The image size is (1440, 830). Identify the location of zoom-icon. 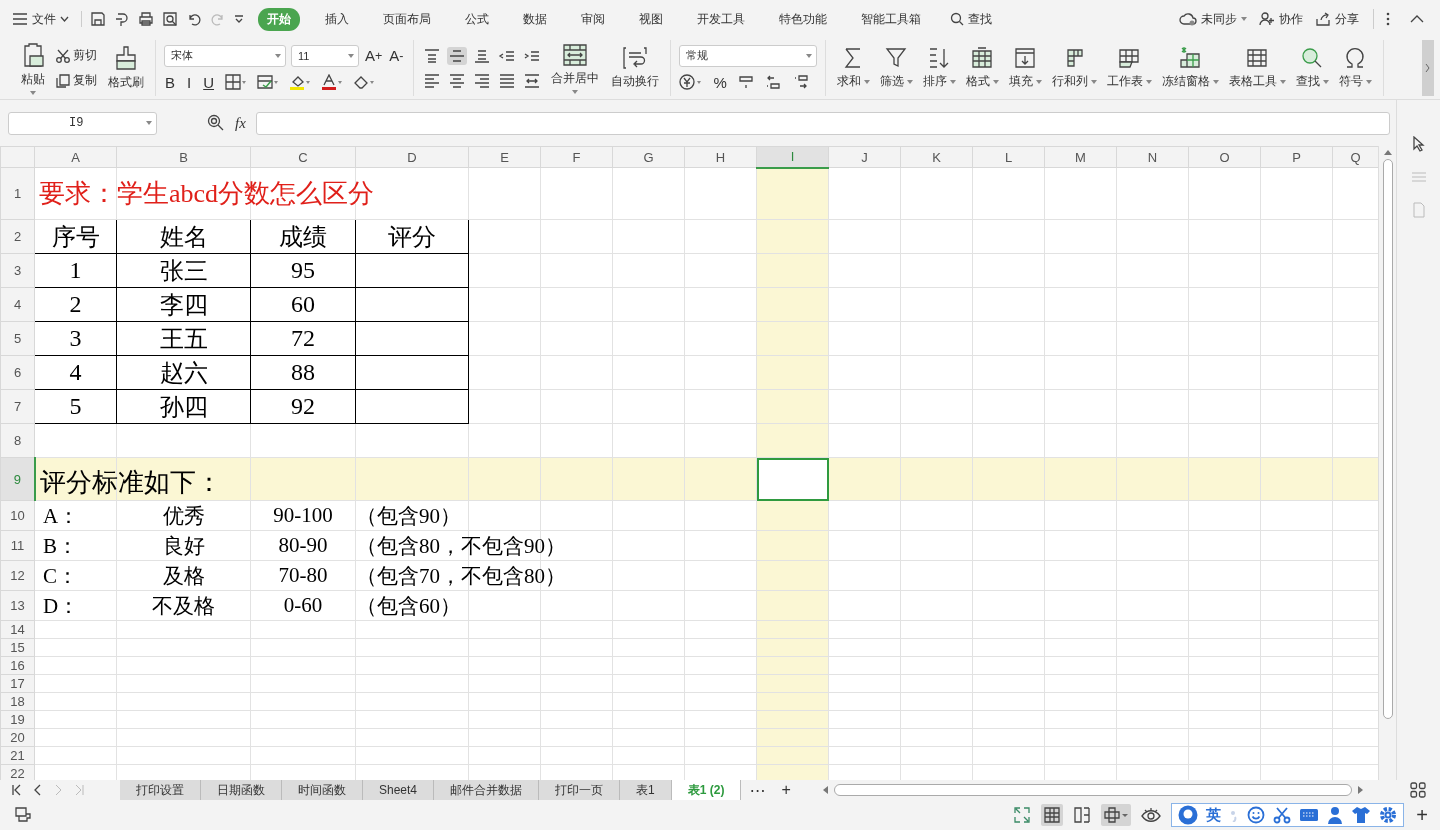
(216, 123).